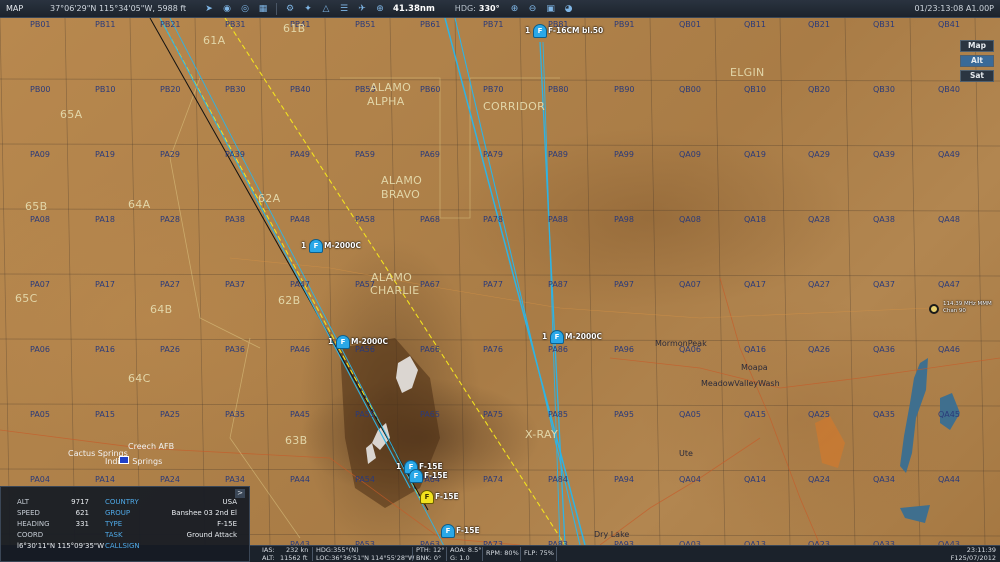 Image resolution: width=1000 pixels, height=562 pixels. What do you see at coordinates (558, 414) in the screenshot?
I see `grid-cell-label: PA85` at bounding box center [558, 414].